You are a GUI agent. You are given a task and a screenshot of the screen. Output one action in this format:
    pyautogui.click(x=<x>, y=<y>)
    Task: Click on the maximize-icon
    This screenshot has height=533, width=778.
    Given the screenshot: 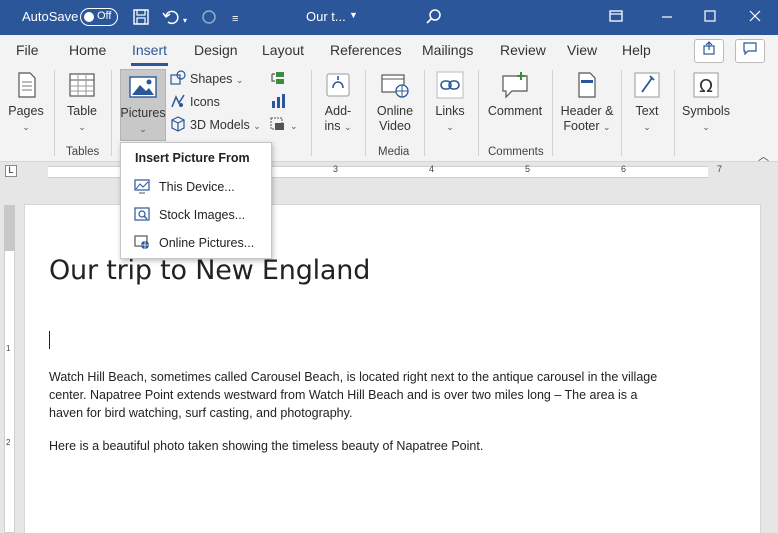 What is the action you would take?
    pyautogui.click(x=710, y=18)
    